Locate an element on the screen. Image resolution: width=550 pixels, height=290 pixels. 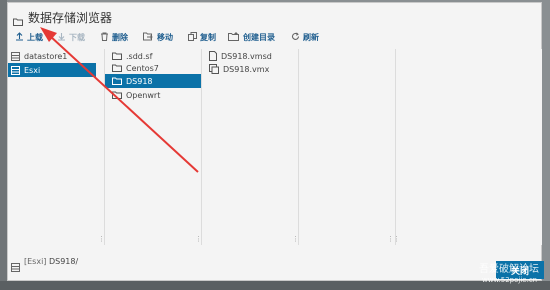
download-icon is located at coordinates (63, 37).